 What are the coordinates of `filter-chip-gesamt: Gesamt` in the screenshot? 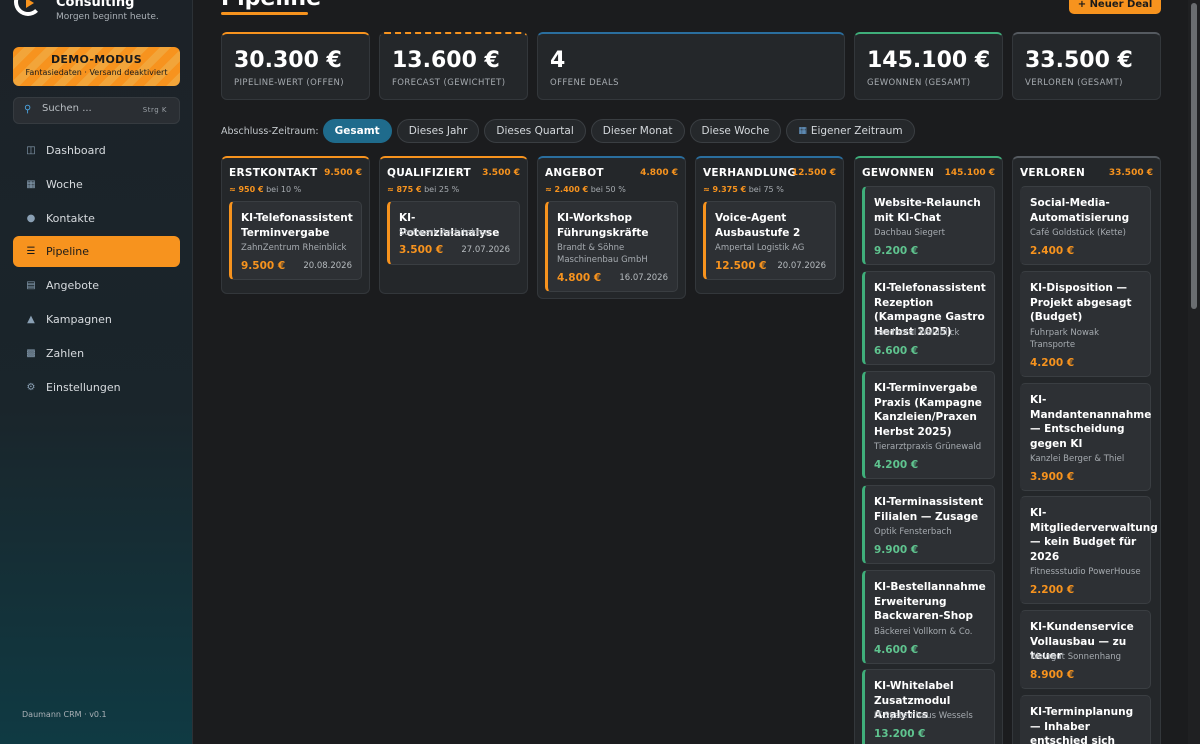 It's located at (357, 131).